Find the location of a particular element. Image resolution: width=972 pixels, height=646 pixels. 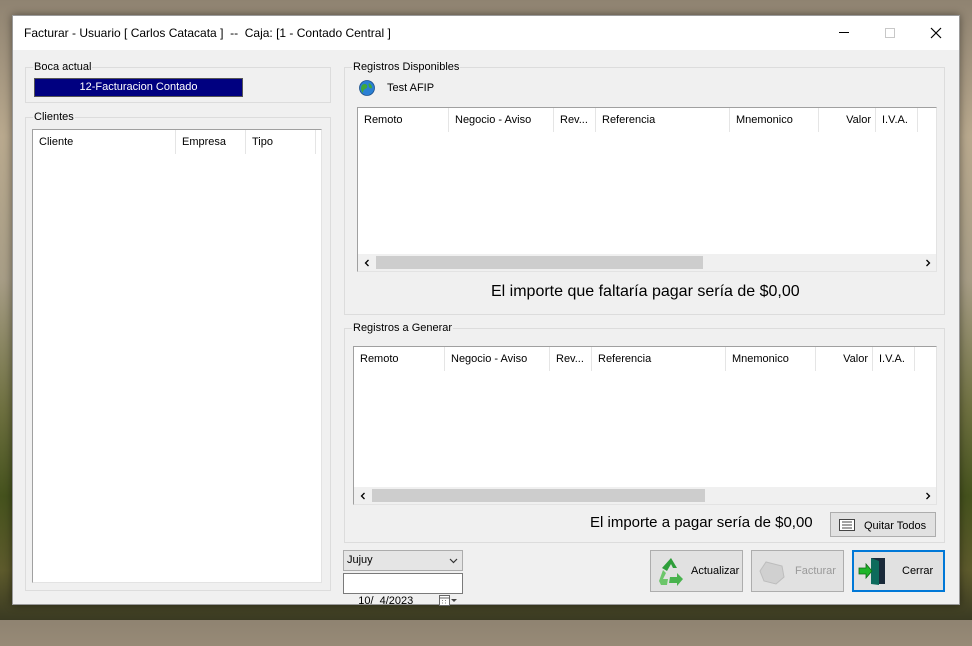

calendar-icon is located at coordinates (439, 604).